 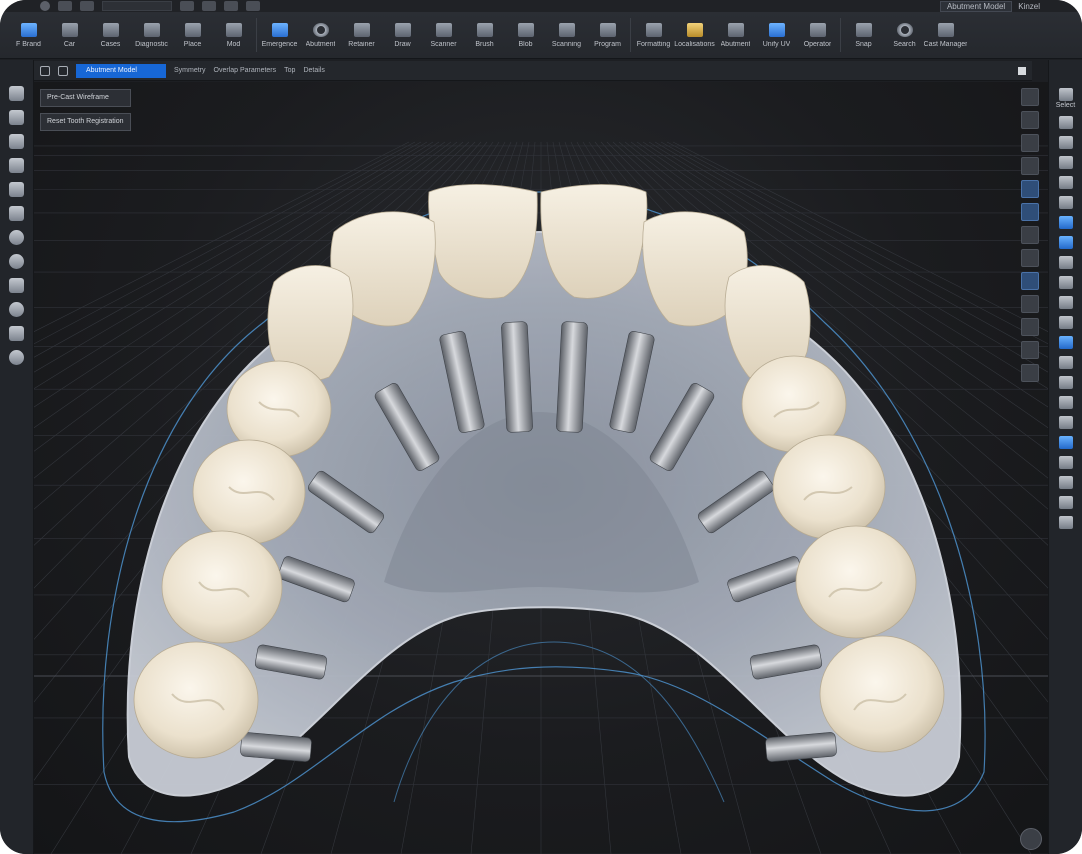 What do you see at coordinates (1065, 302) in the screenshot?
I see `panel-light-icon` at bounding box center [1065, 302].